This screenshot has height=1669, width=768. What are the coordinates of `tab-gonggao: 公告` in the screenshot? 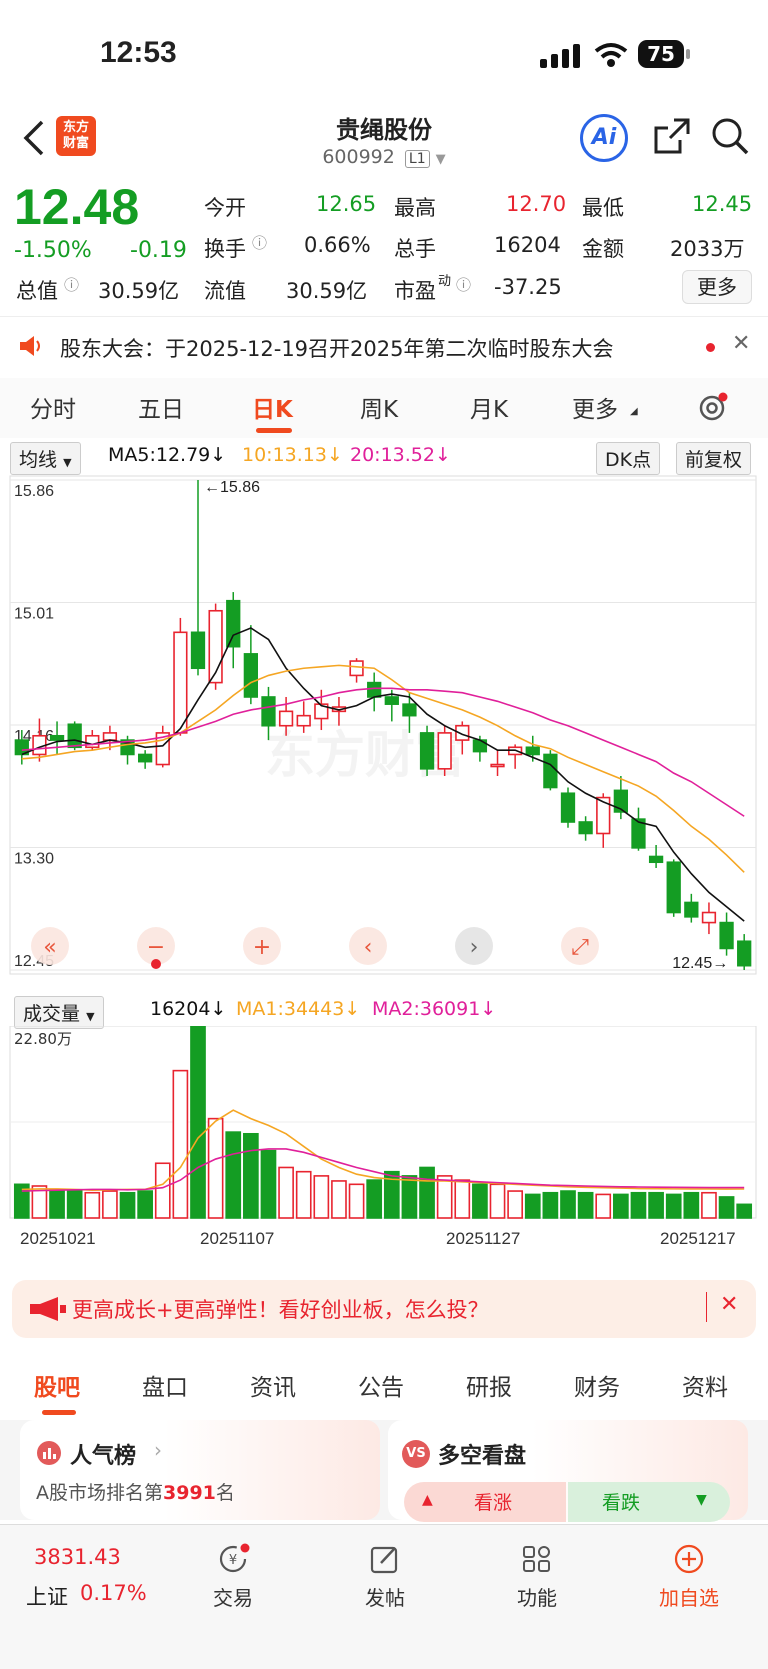 It's located at (381, 1385).